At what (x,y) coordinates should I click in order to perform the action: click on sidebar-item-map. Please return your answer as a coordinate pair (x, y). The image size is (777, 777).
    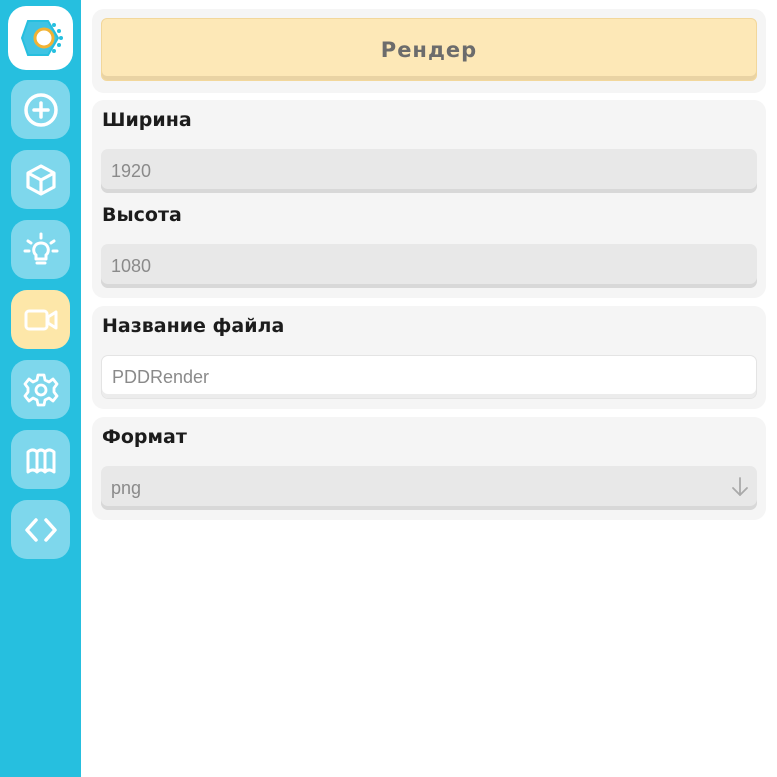
    Looking at the image, I should click on (40, 459).